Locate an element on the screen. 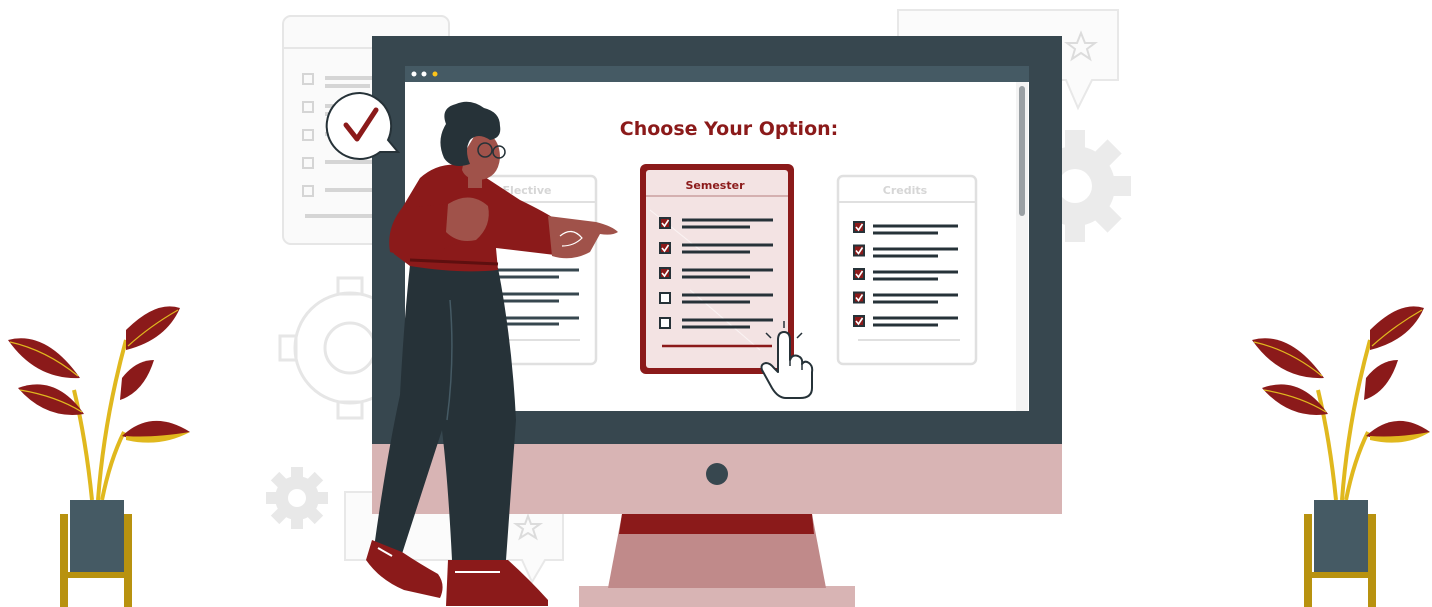  small-gear-icon is located at coordinates (297, 498).